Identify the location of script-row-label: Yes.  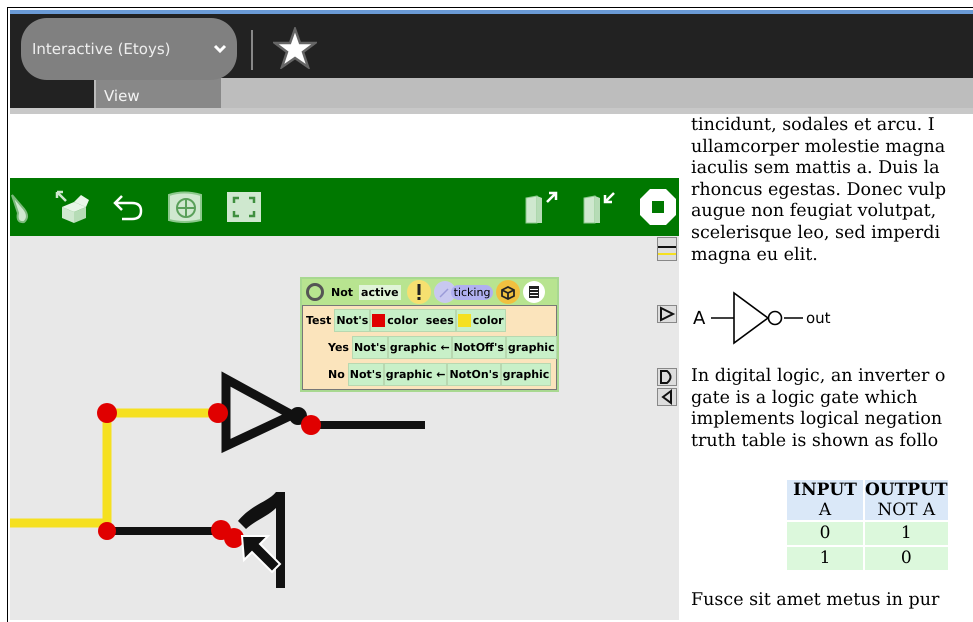
(338, 347).